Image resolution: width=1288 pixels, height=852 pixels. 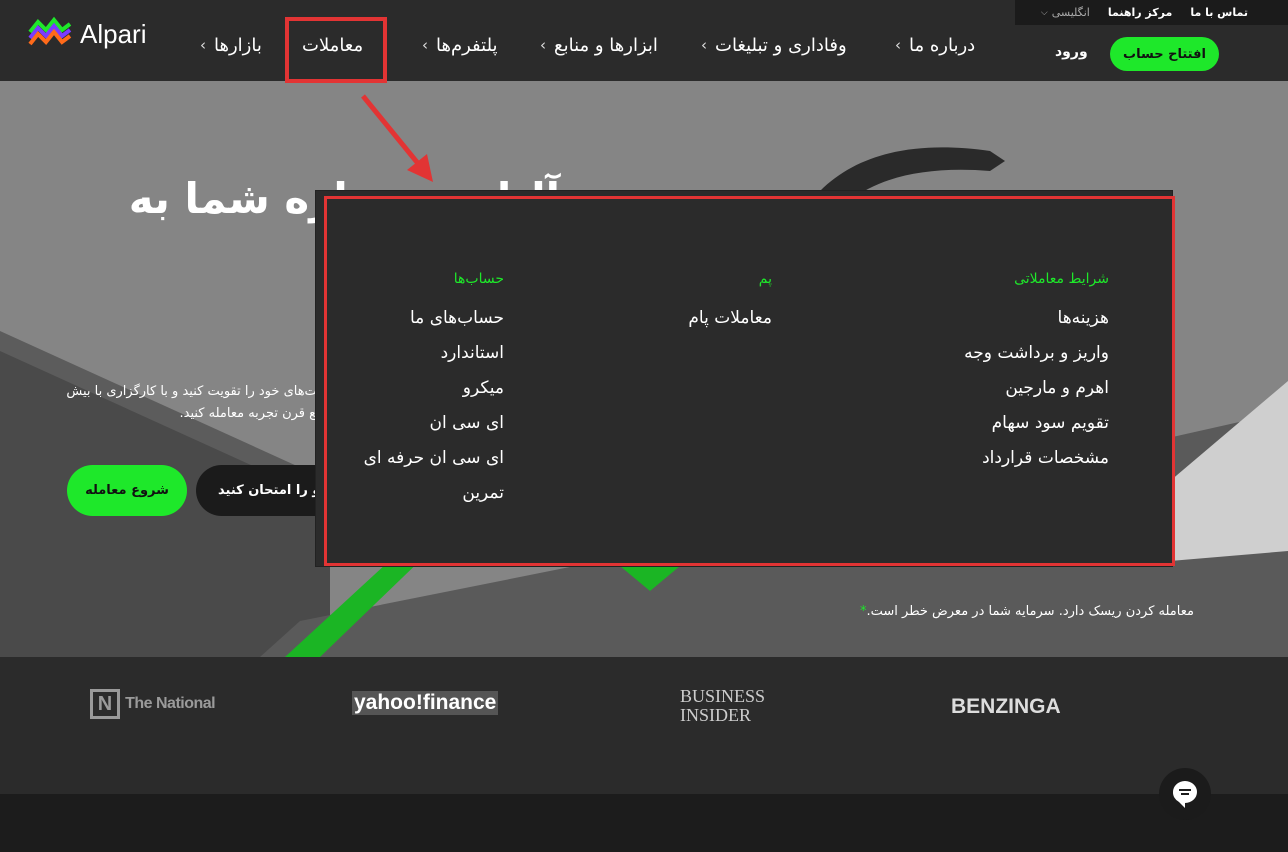 I want to click on press-logo-business-insider: BUSINESS INSIDER, so click(x=723, y=705).